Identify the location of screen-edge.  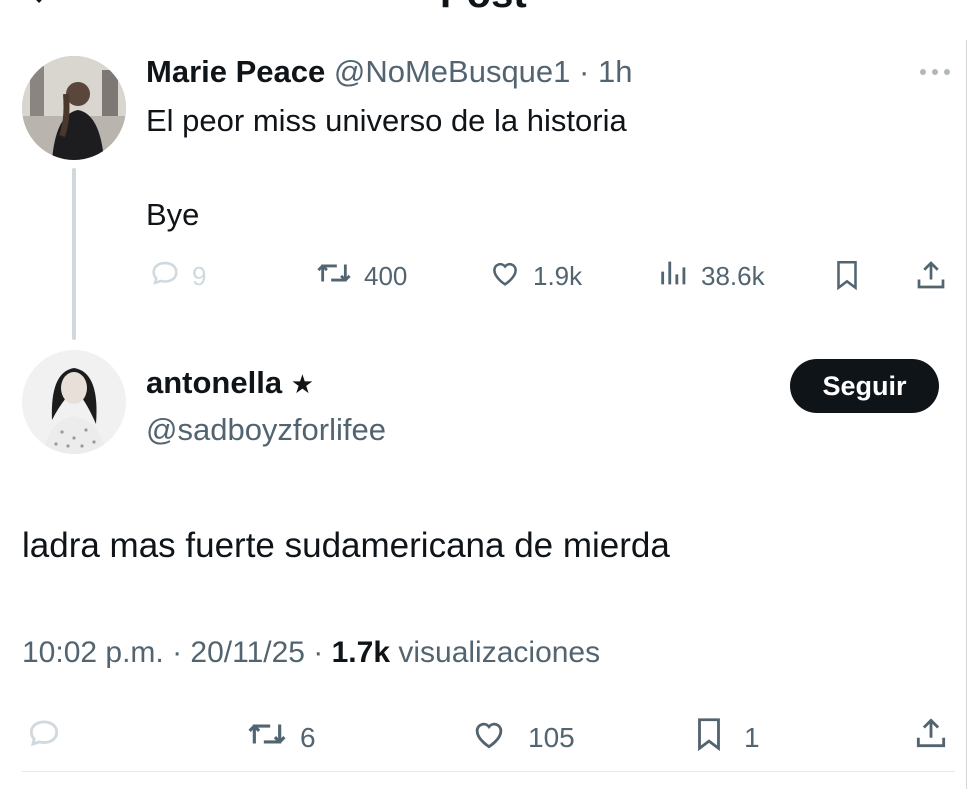
(966, 414).